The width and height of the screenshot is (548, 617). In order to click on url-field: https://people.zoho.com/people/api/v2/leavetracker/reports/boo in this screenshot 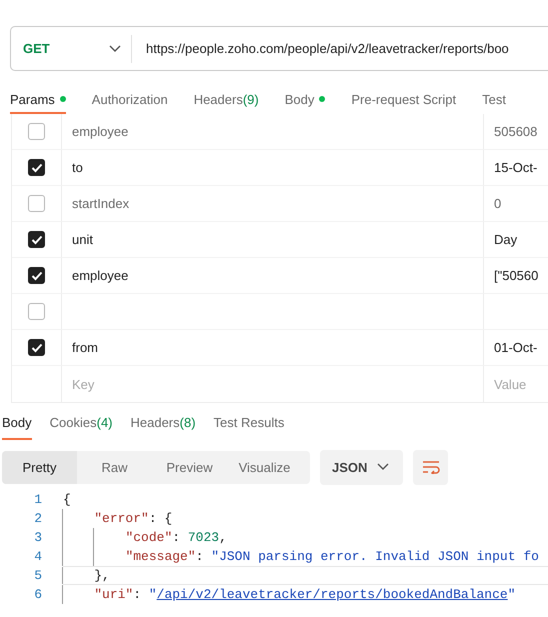, I will do `click(320, 48)`.